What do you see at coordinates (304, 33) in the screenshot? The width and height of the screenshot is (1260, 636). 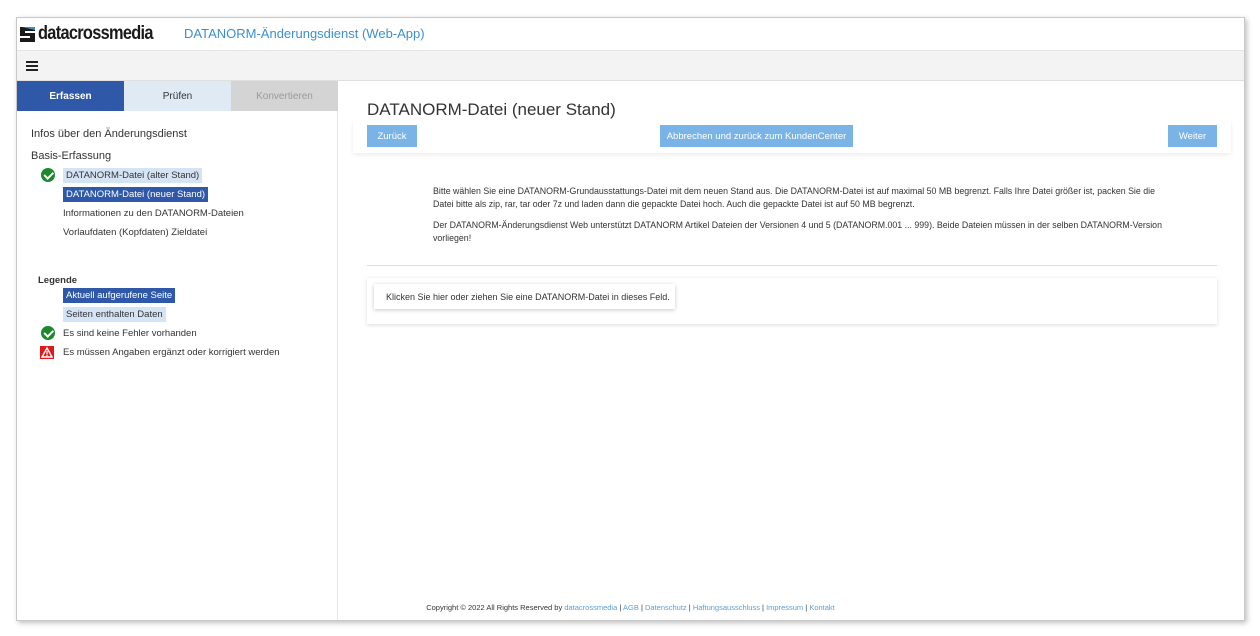 I see `app-title: DATANORM-Änderungsdienst (Web-App)` at bounding box center [304, 33].